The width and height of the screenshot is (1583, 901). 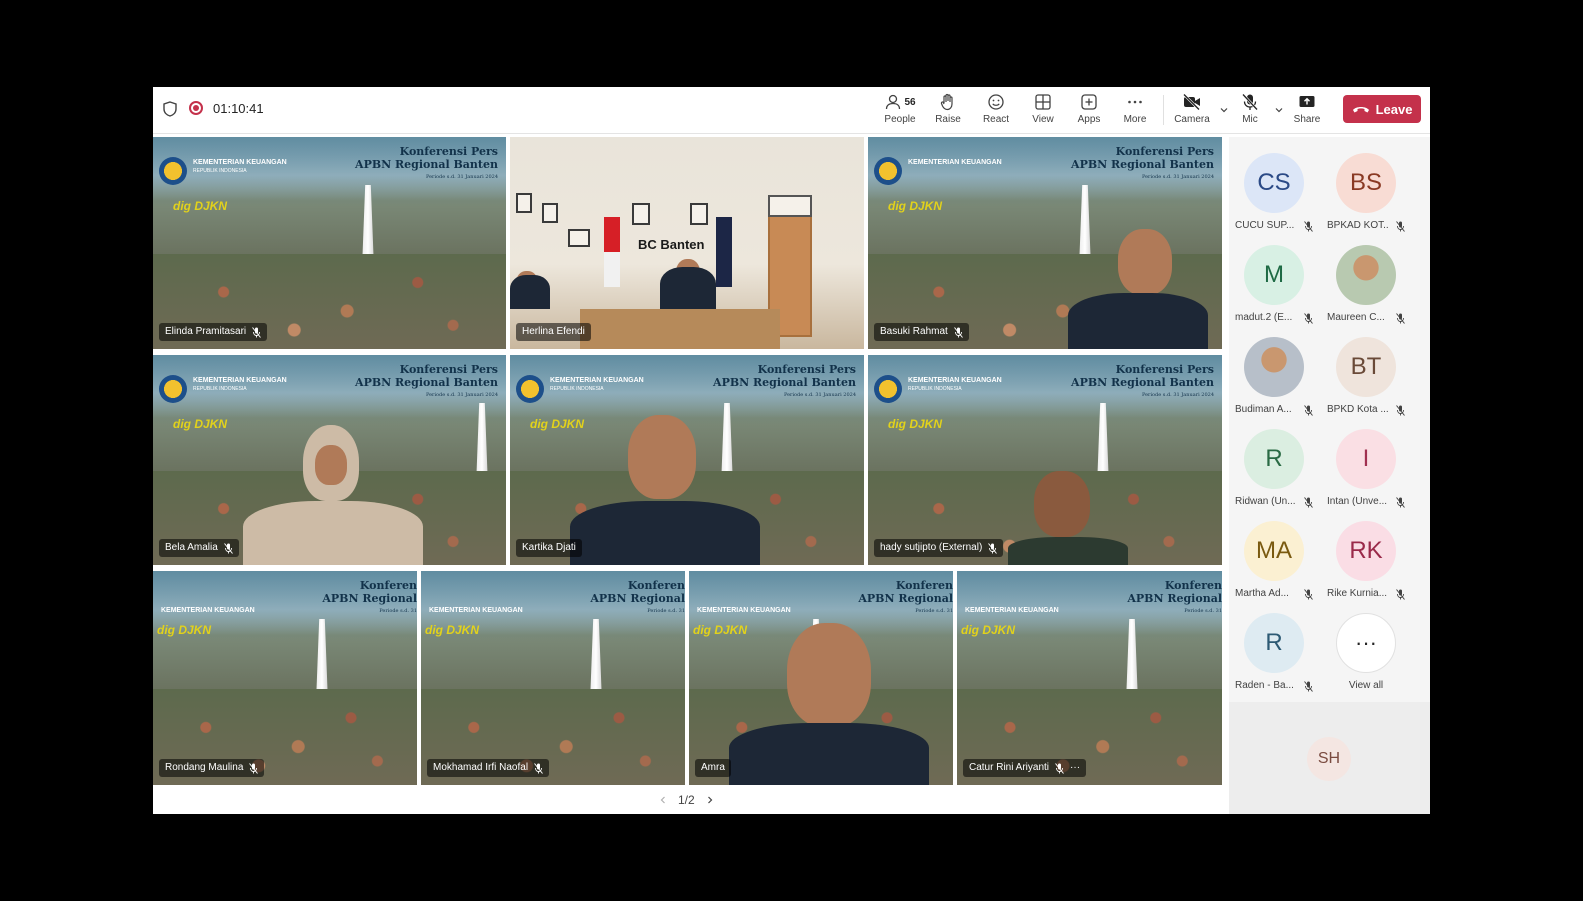 I want to click on avatar: MA, so click(x=1274, y=551).